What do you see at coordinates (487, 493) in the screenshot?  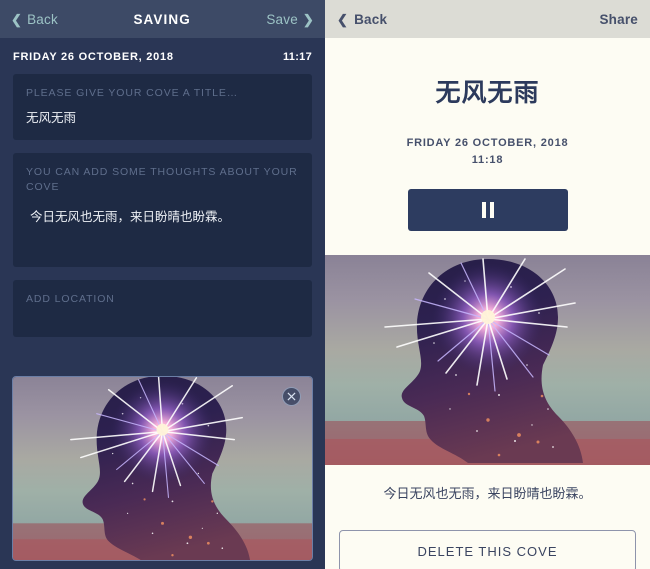 I see `cove-caption: 今日无风也无雨，来日盼晴也盼霖。` at bounding box center [487, 493].